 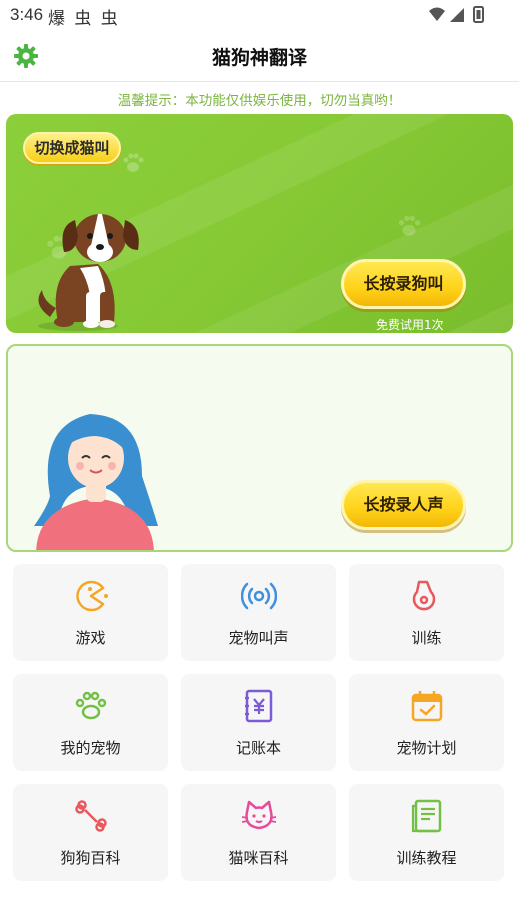 What do you see at coordinates (259, 15) in the screenshot?
I see `status-bar: 3:46 爆 虫 虫` at bounding box center [259, 15].